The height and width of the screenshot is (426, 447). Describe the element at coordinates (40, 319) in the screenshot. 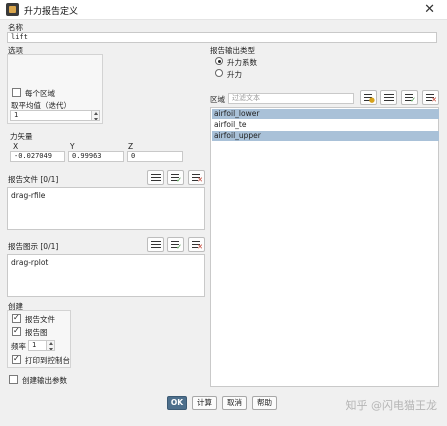

I see `report-file-label: 报告文件` at that location.